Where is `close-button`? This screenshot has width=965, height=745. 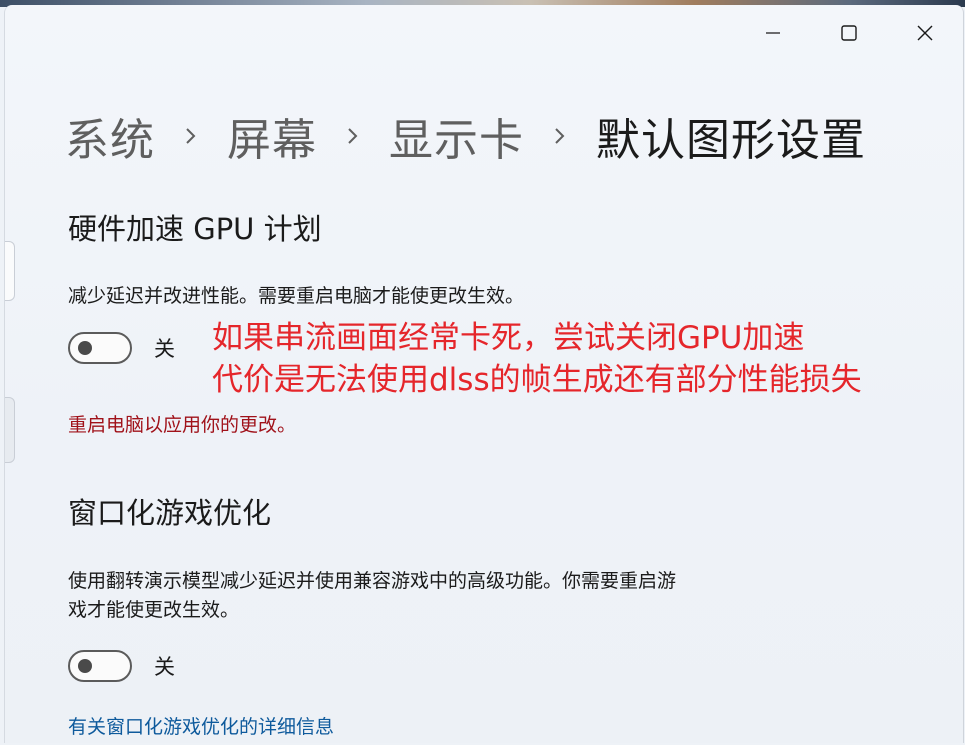
close-button is located at coordinates (925, 33).